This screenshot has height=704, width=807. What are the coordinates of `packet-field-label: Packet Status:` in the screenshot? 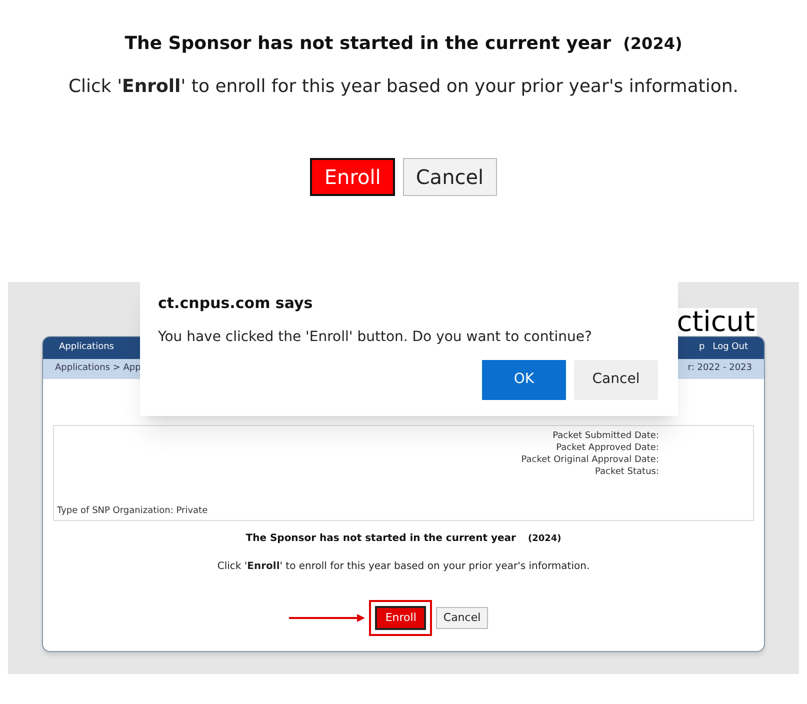 It's located at (626, 472).